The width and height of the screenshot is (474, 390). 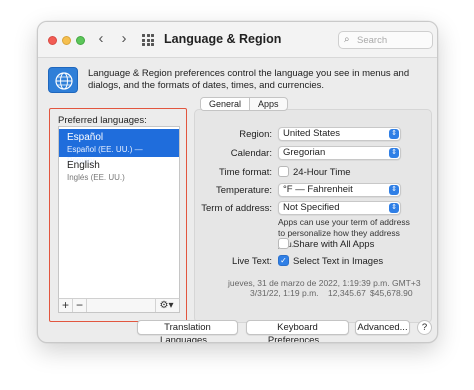 I want to click on 24-hour-label: 24-Hour Time, so click(x=322, y=172).